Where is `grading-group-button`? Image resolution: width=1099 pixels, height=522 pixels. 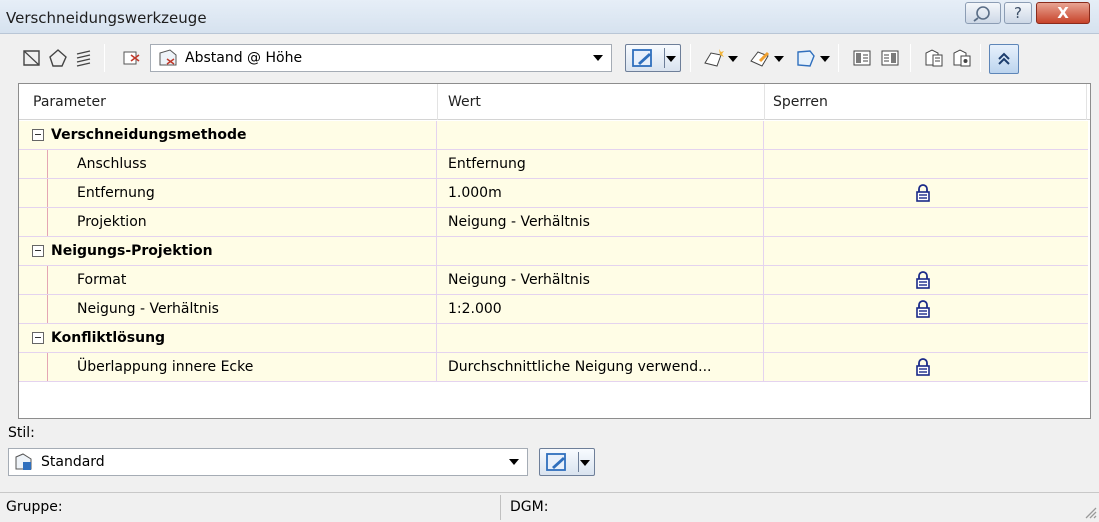
grading-group-button is located at coordinates (84, 58).